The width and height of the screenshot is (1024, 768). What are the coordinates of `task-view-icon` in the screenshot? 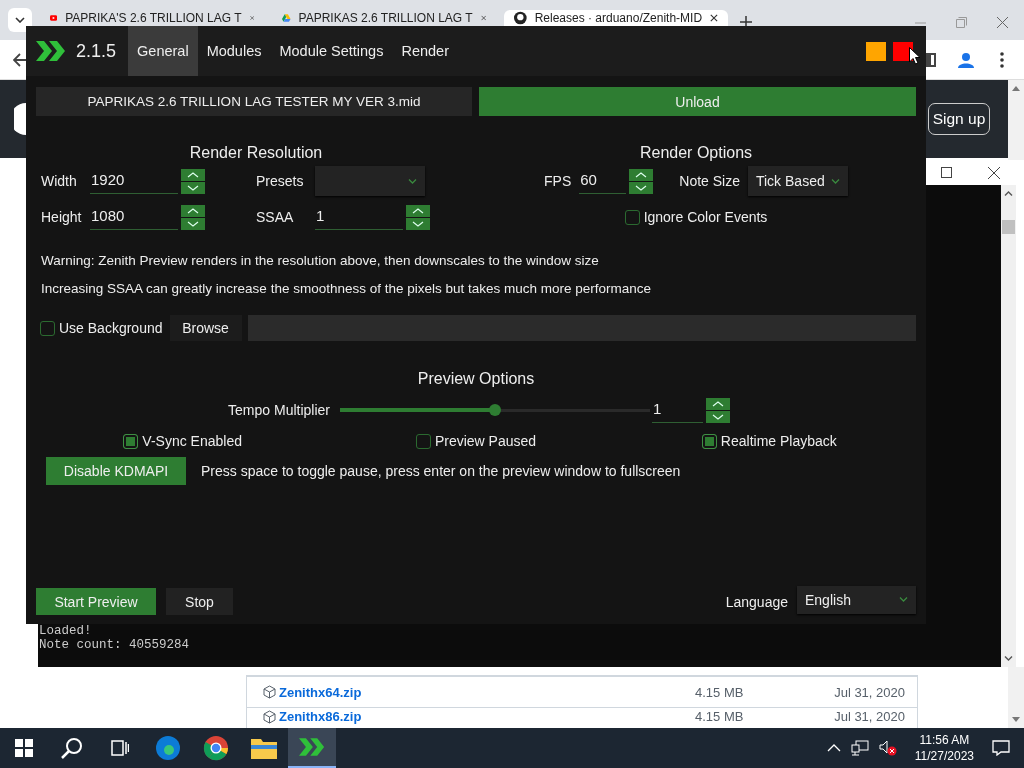 It's located at (120, 748).